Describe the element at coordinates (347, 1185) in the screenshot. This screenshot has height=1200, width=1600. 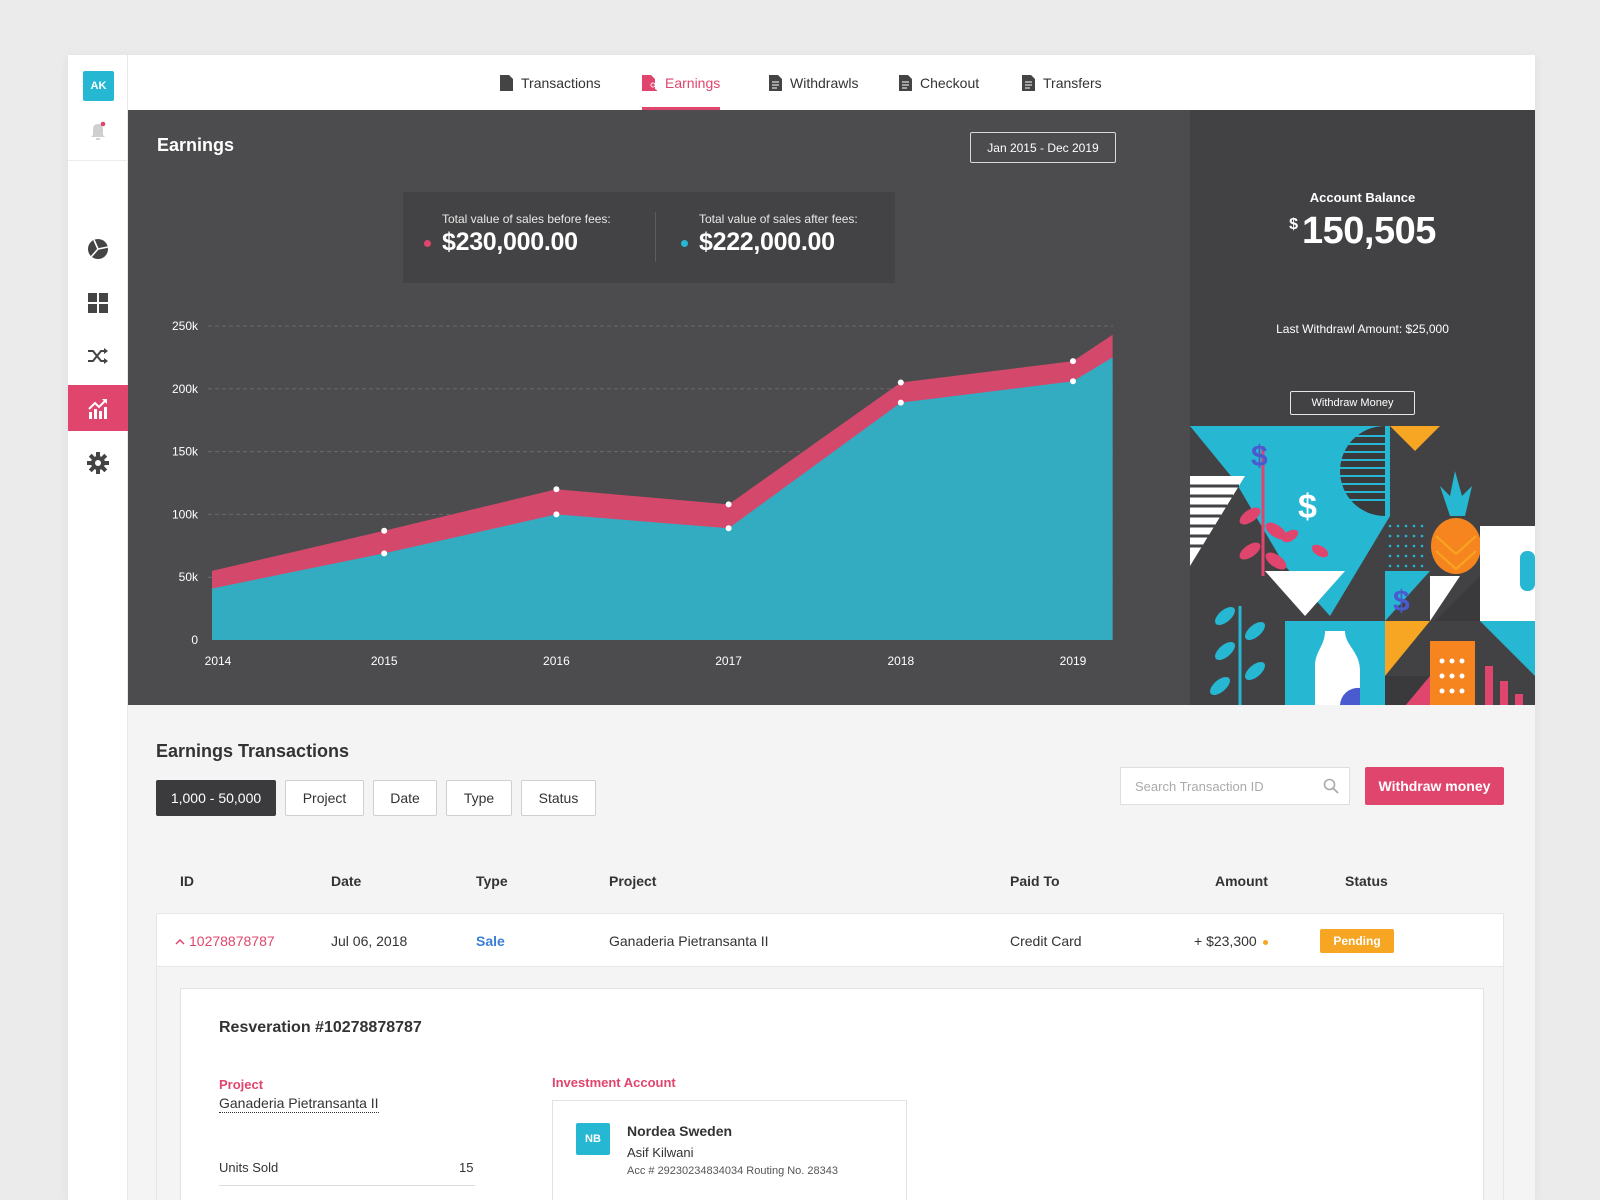
I see `units-divider` at that location.